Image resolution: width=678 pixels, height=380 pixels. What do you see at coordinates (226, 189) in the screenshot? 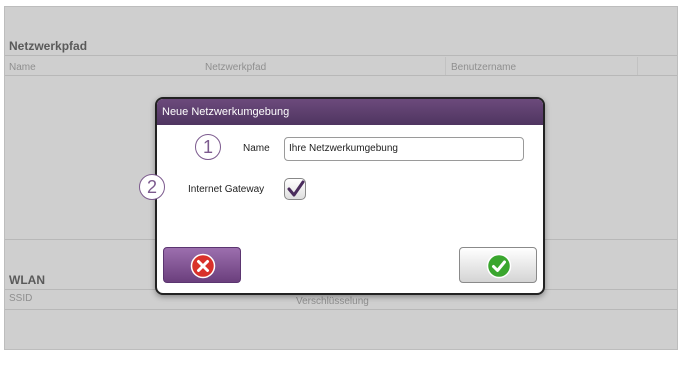
I see `internet-gateway-label: Internet Gateway` at bounding box center [226, 189].